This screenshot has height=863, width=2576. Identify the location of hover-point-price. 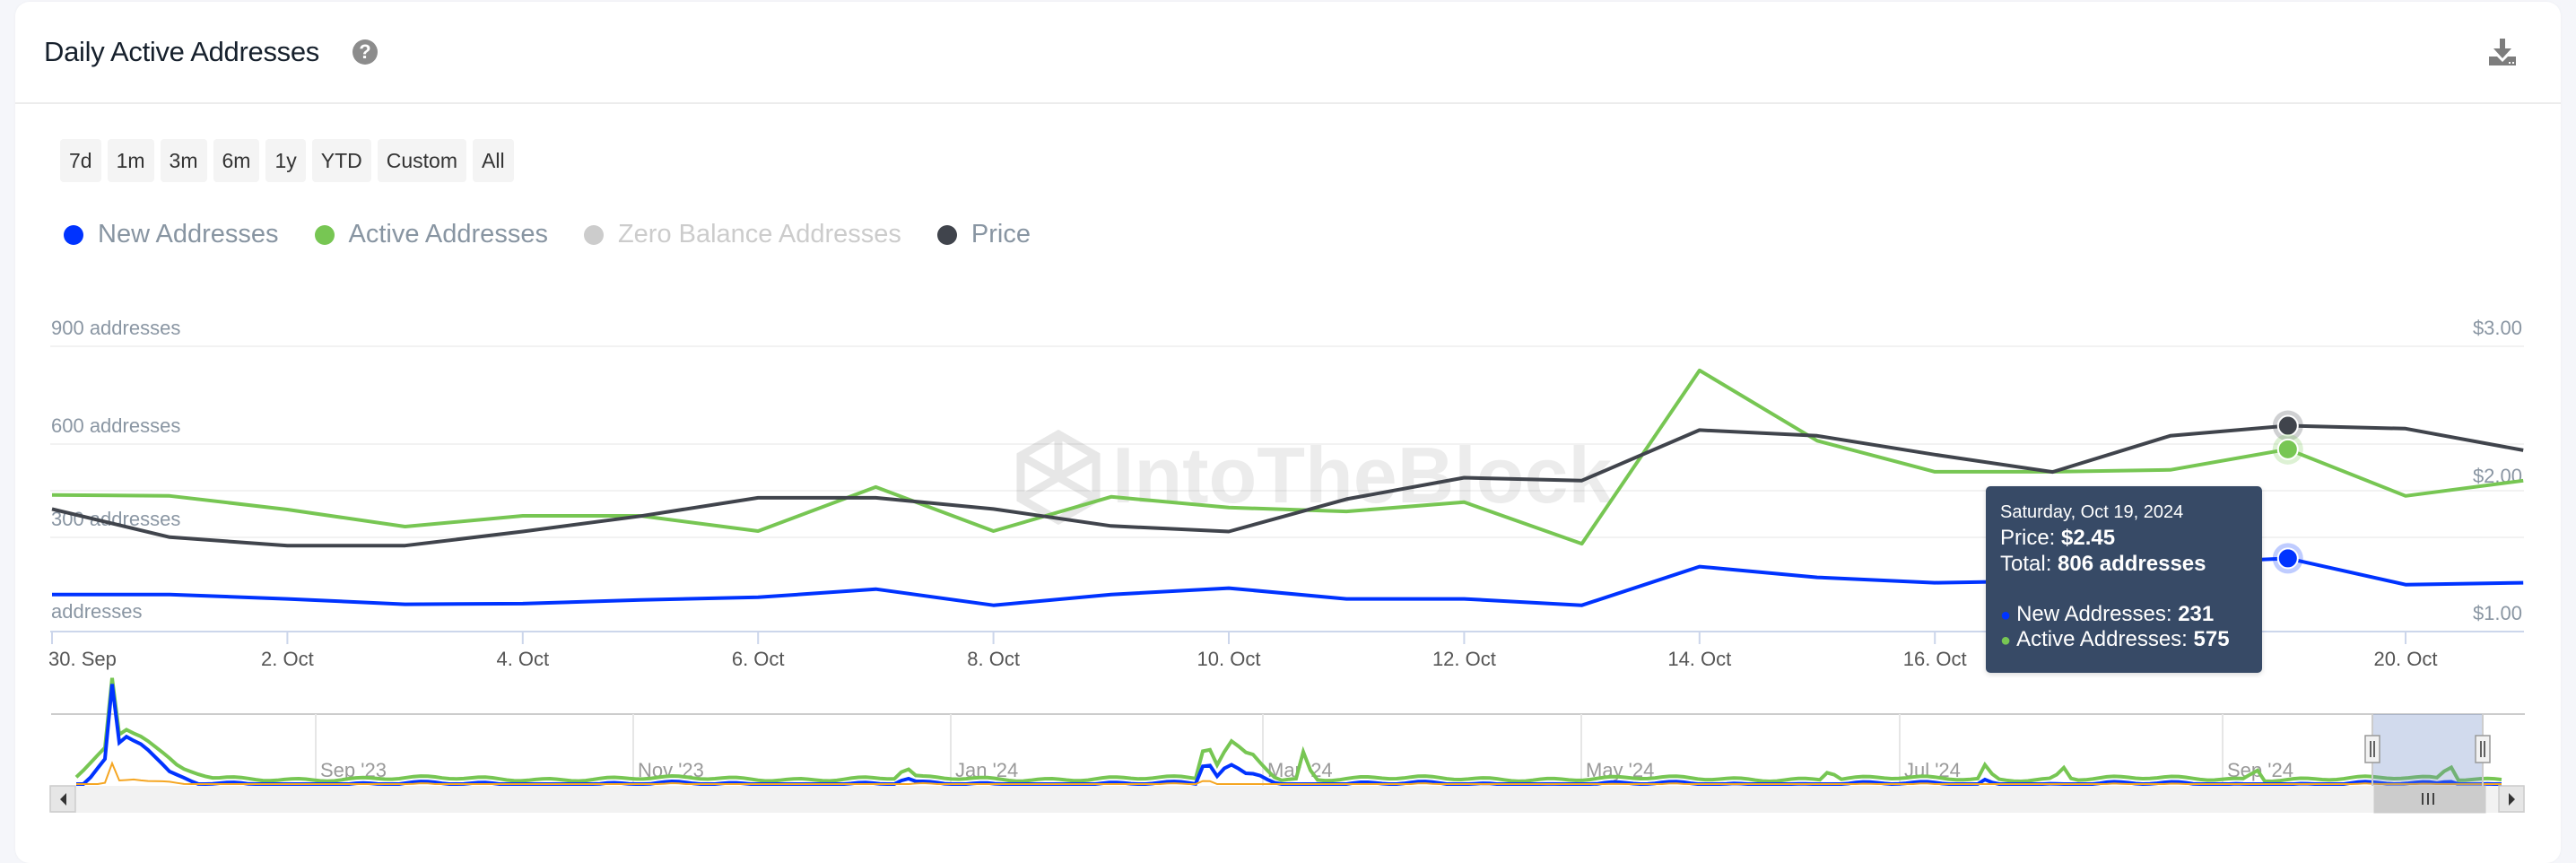
(2287, 425).